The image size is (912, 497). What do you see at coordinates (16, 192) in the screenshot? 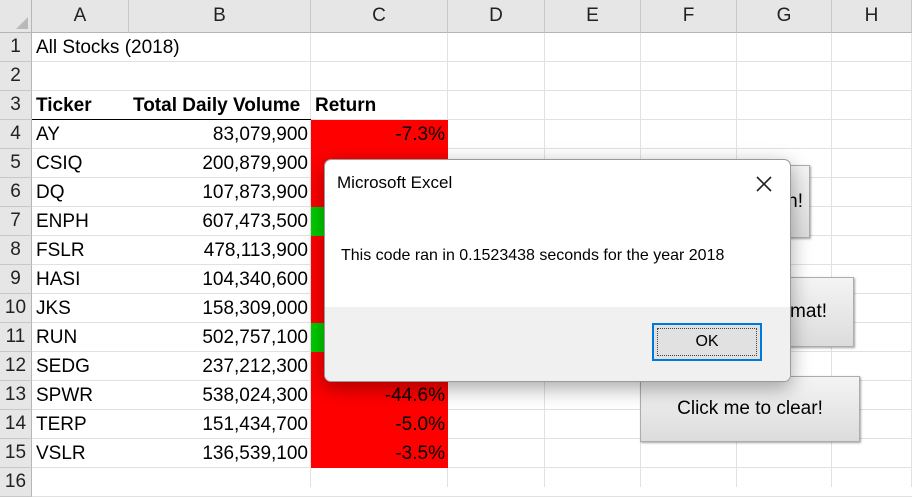
I see `row-header-6: 6` at bounding box center [16, 192].